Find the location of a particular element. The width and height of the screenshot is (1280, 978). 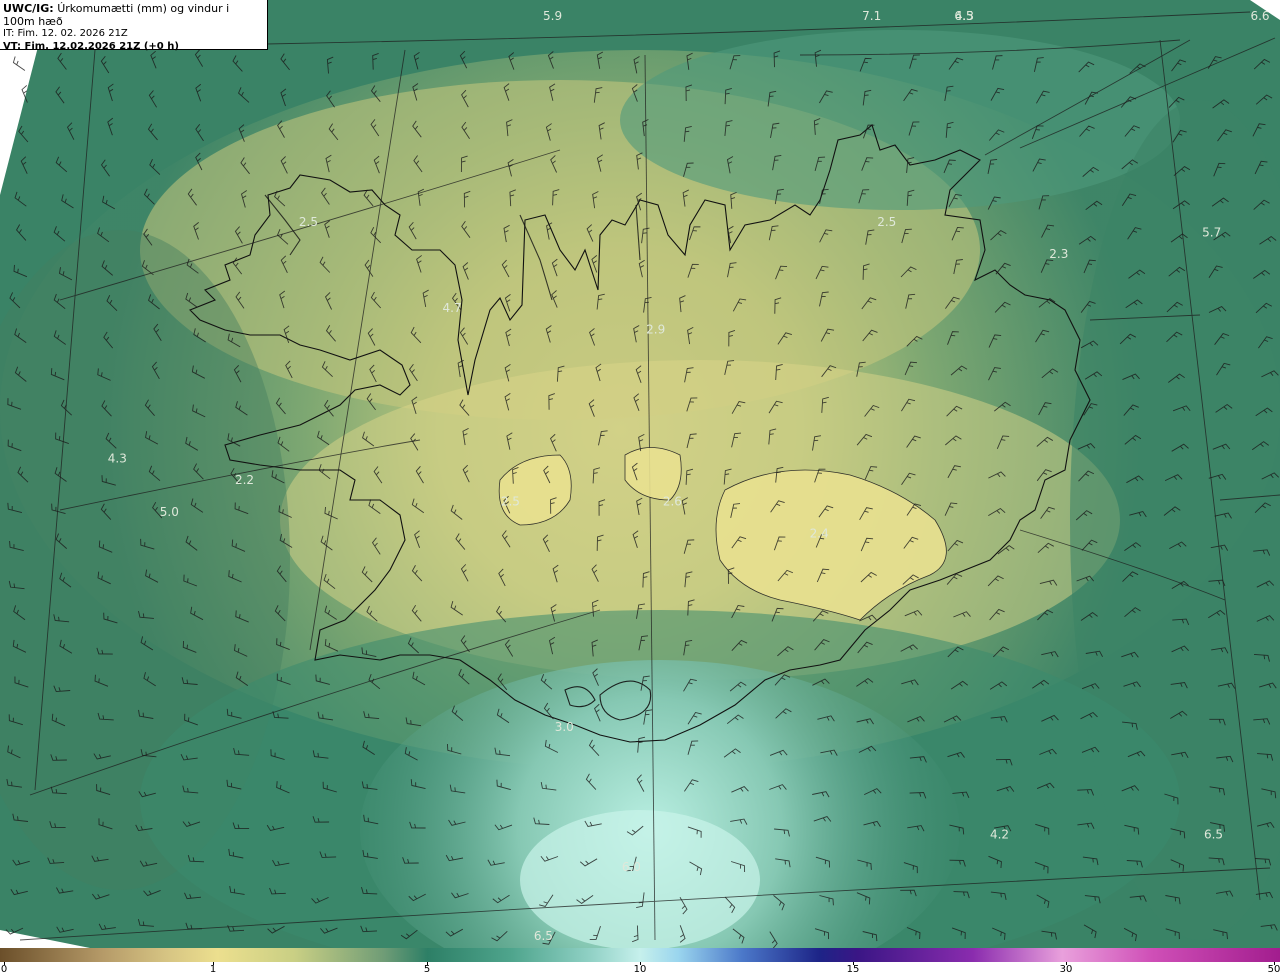

field-value-label: 4.3 is located at coordinates (117, 458).